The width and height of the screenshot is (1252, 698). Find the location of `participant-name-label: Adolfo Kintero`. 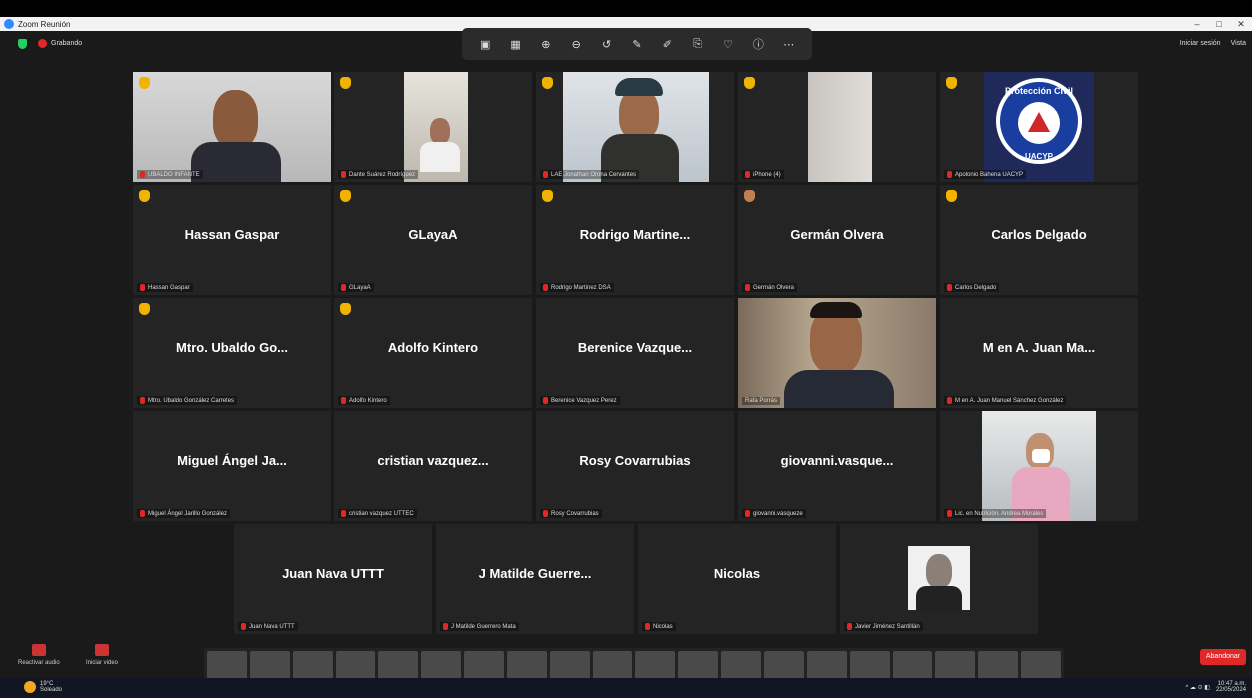

participant-name-label: Adolfo Kintero is located at coordinates (364, 400).